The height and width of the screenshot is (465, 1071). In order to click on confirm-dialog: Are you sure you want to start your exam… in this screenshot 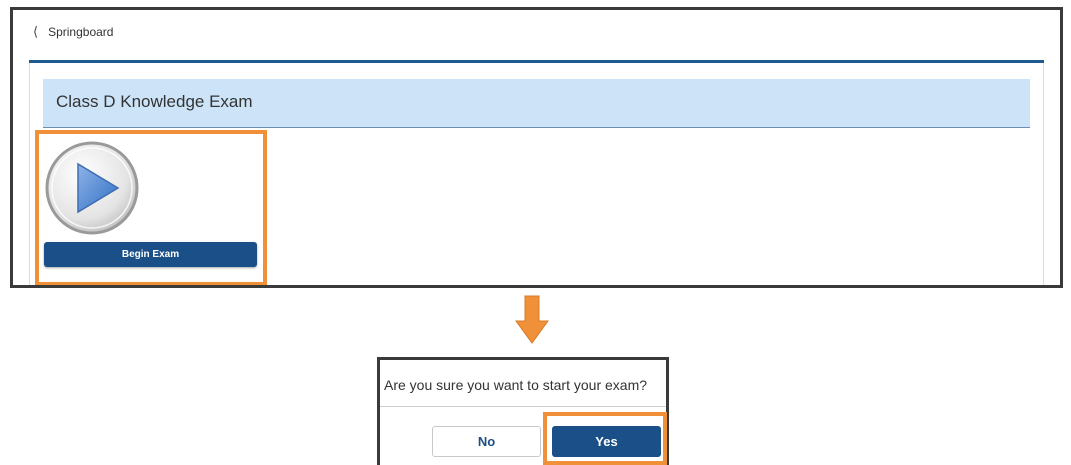, I will do `click(523, 411)`.